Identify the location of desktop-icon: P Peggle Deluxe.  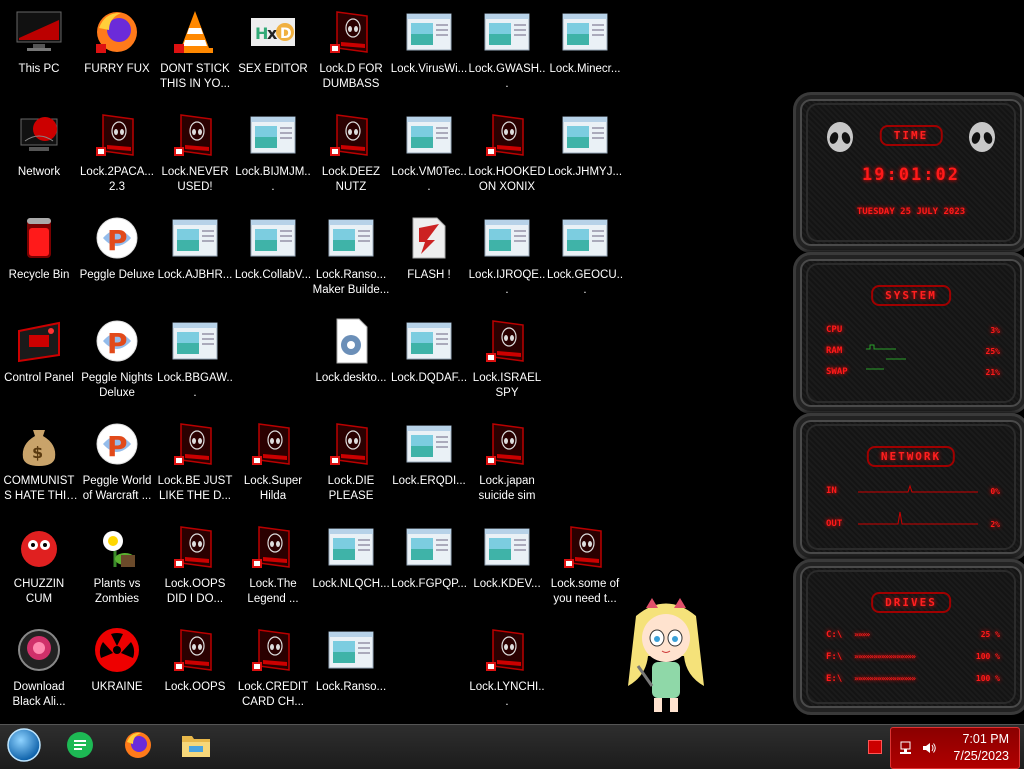
(117, 256).